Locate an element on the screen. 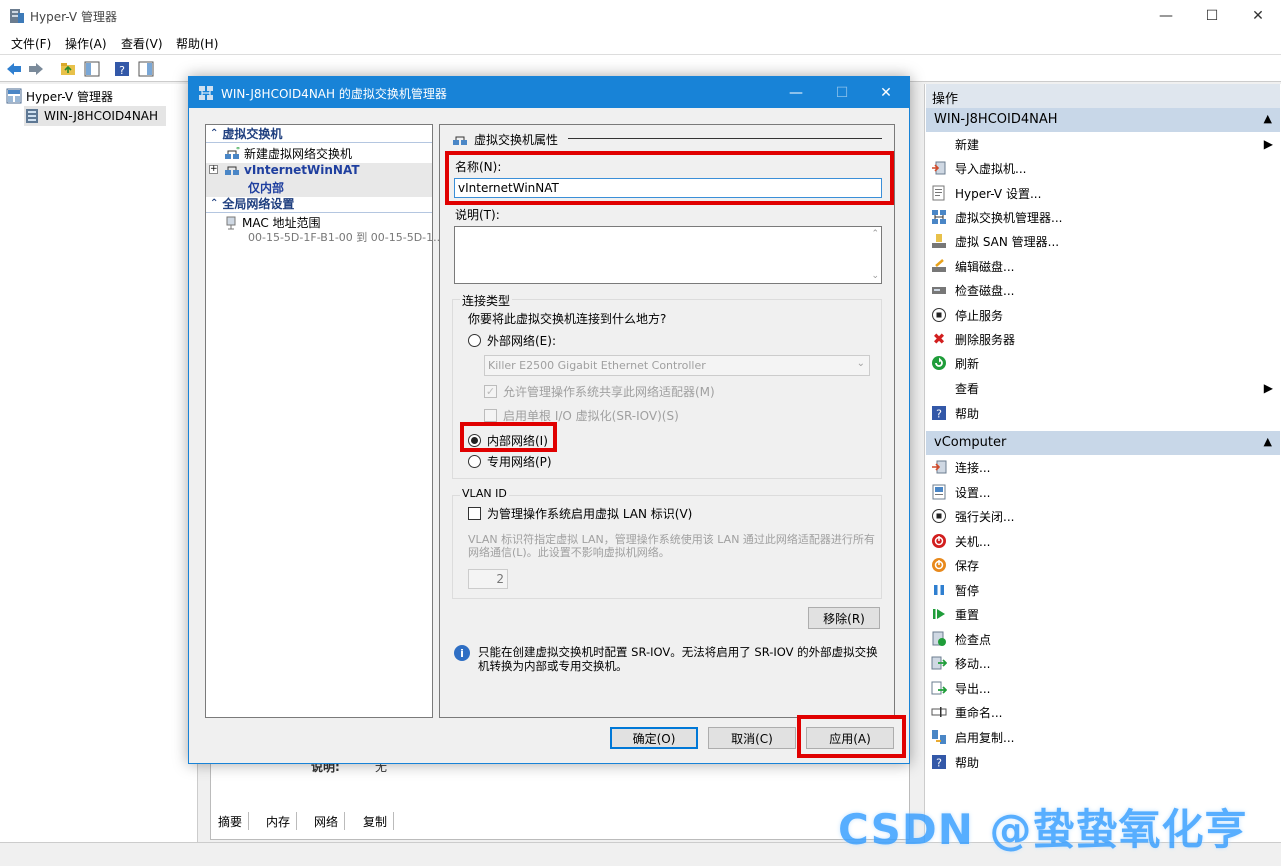  name-label: 名称(N): is located at coordinates (478, 167).